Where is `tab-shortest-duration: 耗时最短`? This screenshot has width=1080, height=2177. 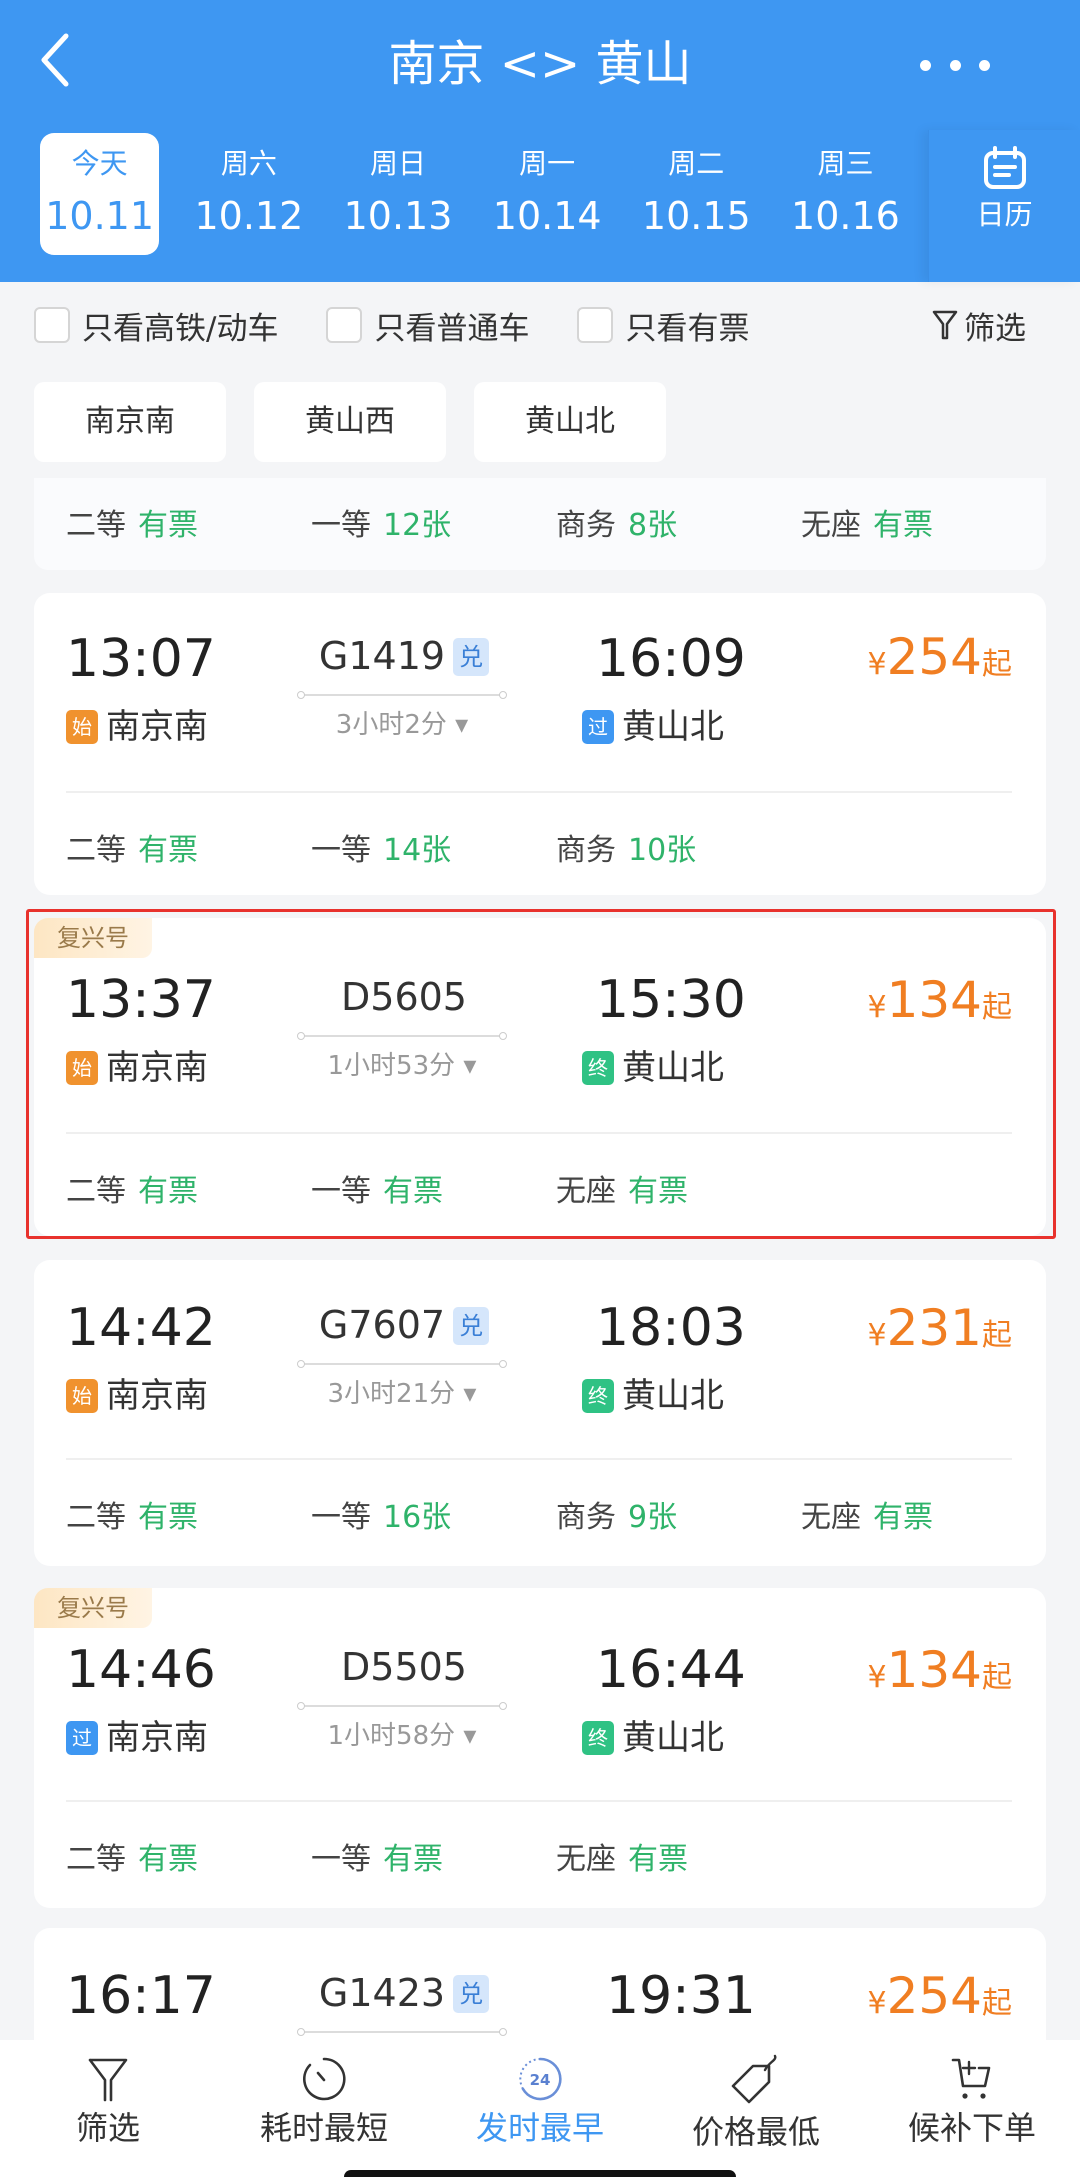
tab-shortest-duration: 耗时最短 is located at coordinates (324, 2108).